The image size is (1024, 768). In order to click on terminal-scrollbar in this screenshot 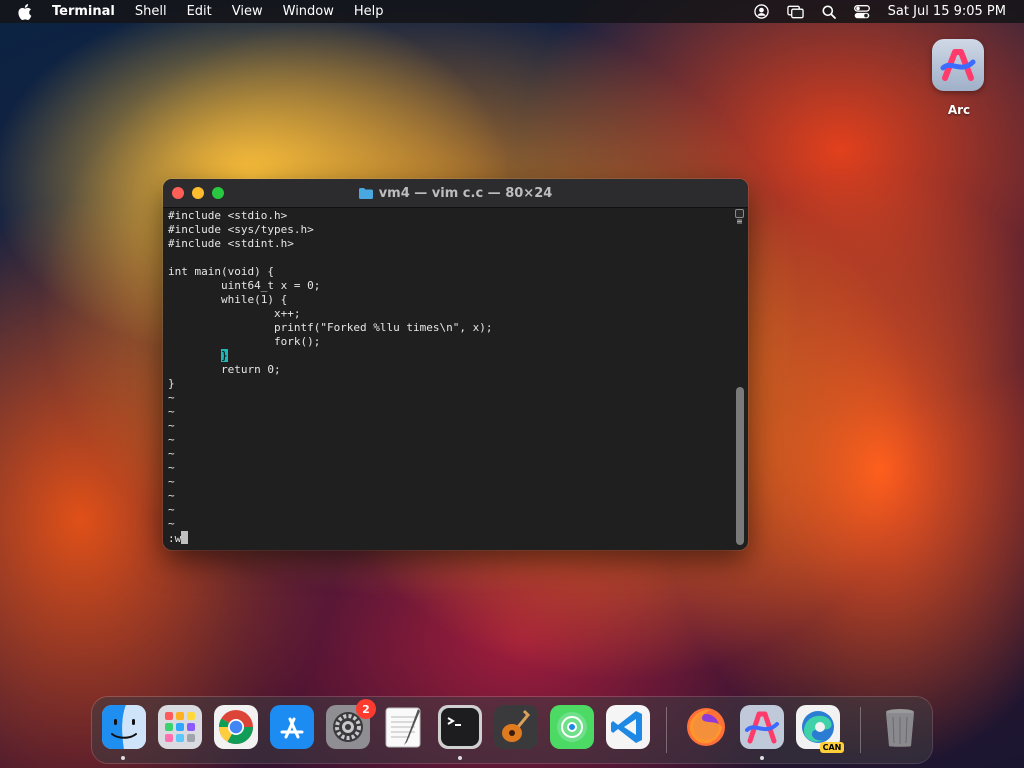, I will do `click(740, 378)`.